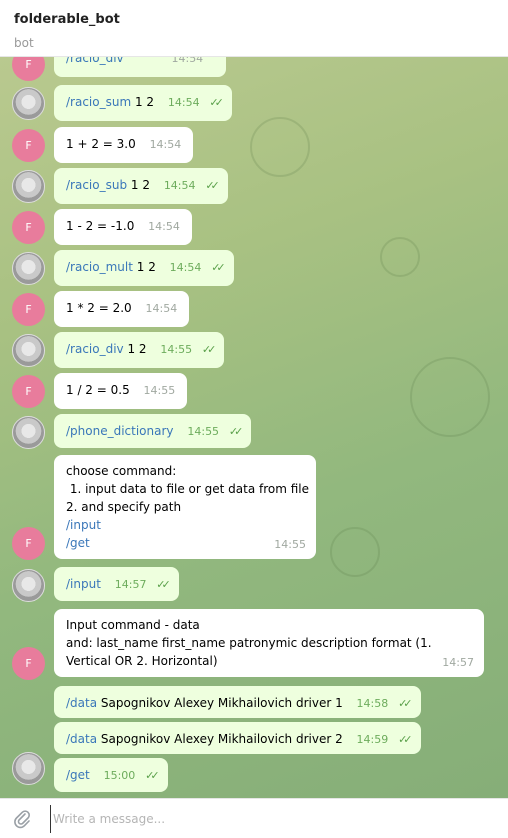 The height and width of the screenshot is (838, 508). I want to click on message-bubble: 1 - 2 = -1.0 14:54, so click(123, 227).